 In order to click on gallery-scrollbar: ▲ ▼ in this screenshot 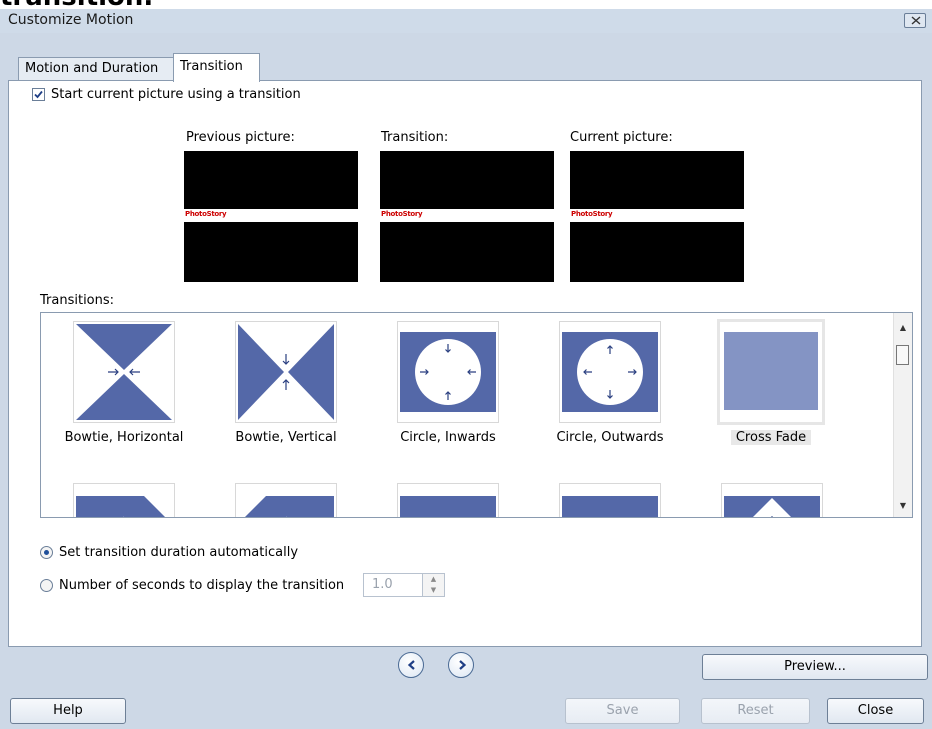, I will do `click(902, 415)`.